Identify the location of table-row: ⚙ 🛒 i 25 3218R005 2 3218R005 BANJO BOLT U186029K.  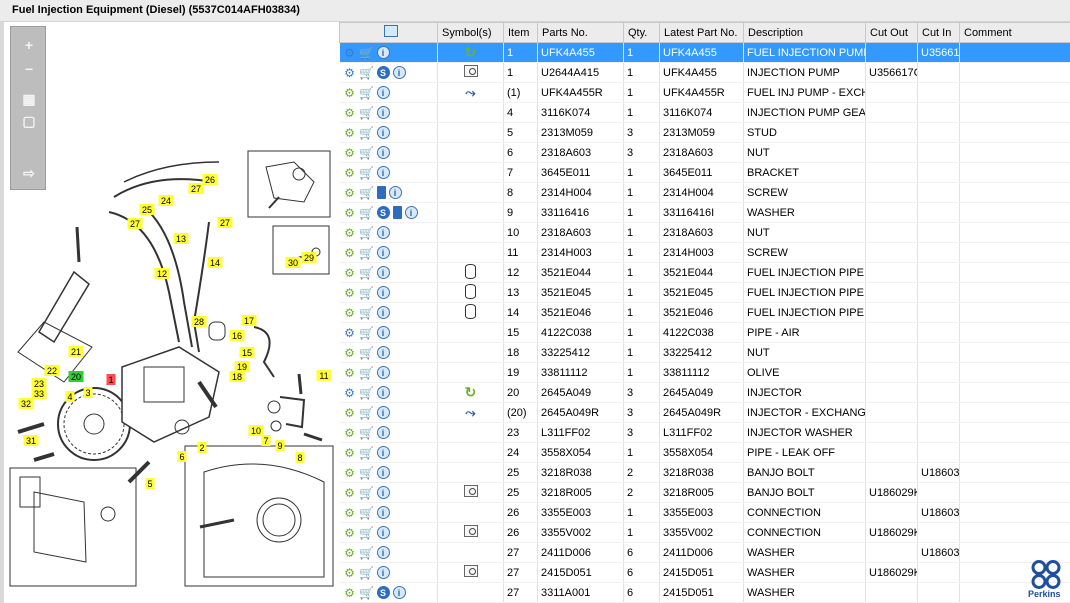
(704, 492).